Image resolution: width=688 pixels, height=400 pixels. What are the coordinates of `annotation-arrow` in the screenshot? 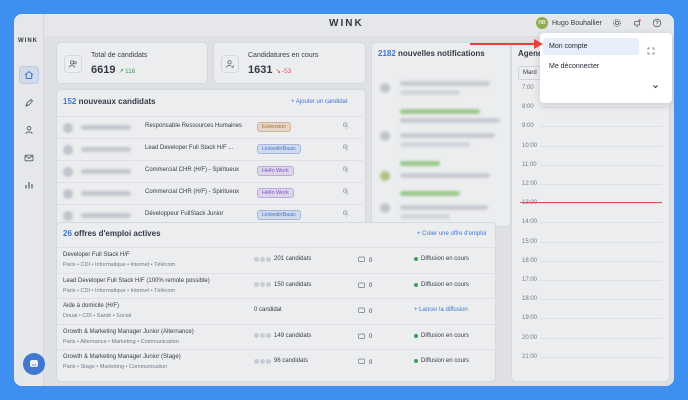 It's located at (506, 44).